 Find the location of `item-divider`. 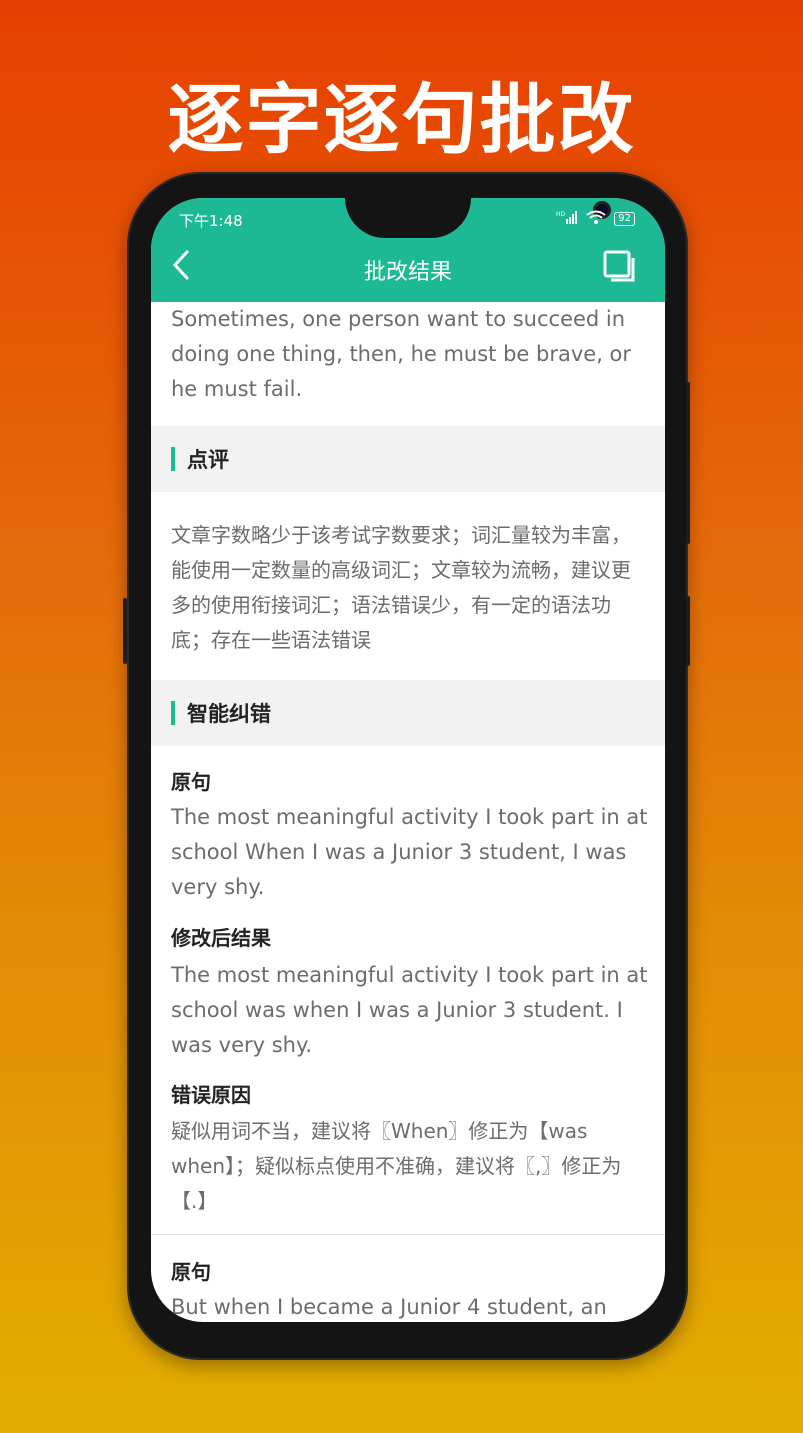

item-divider is located at coordinates (408, 1234).